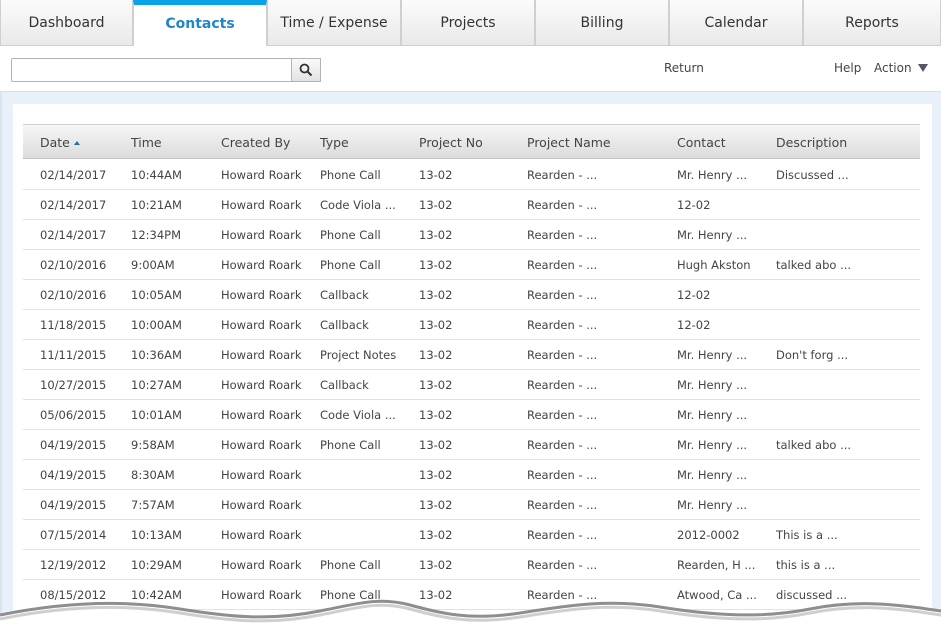  I want to click on column-header-label: Date, so click(55, 142).